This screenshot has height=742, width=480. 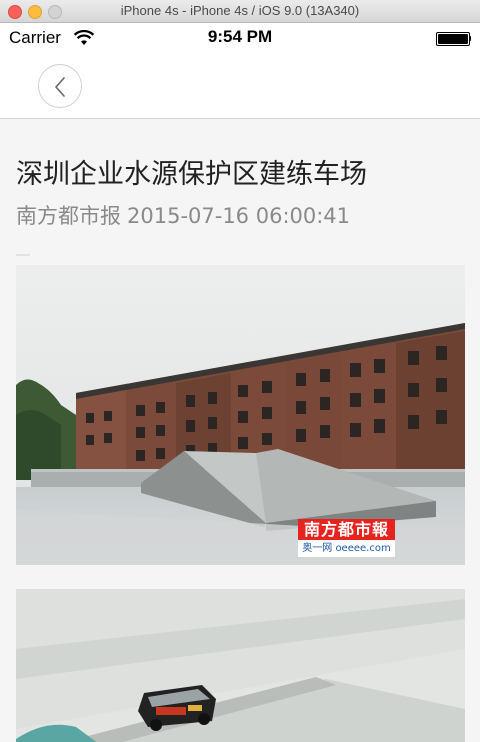 What do you see at coordinates (240, 86) in the screenshot?
I see `navigation-bar` at bounding box center [240, 86].